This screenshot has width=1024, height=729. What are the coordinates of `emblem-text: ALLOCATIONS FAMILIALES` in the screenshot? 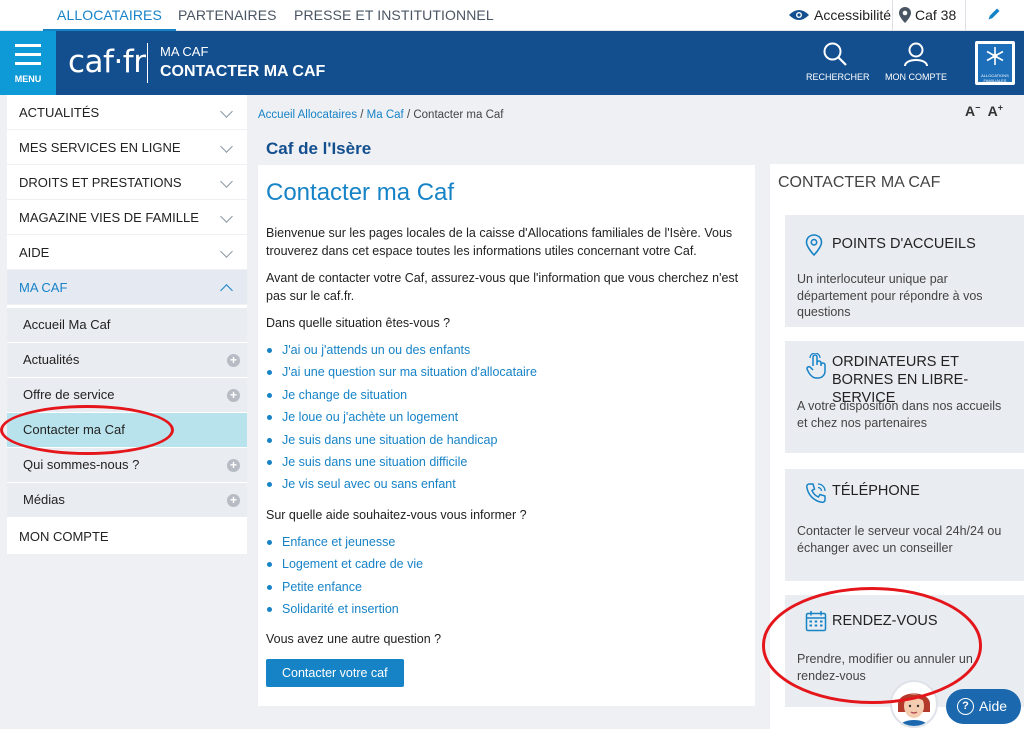 It's located at (995, 78).